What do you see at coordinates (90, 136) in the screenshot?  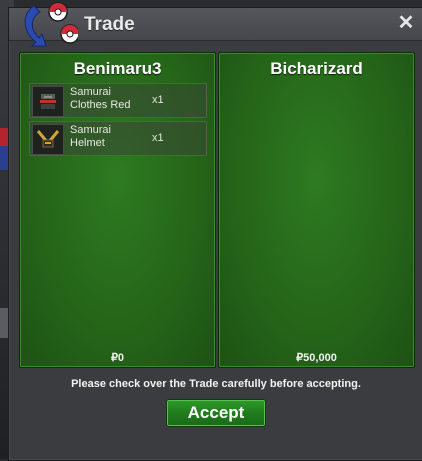 I see `item-name: Samurai Helmet` at bounding box center [90, 136].